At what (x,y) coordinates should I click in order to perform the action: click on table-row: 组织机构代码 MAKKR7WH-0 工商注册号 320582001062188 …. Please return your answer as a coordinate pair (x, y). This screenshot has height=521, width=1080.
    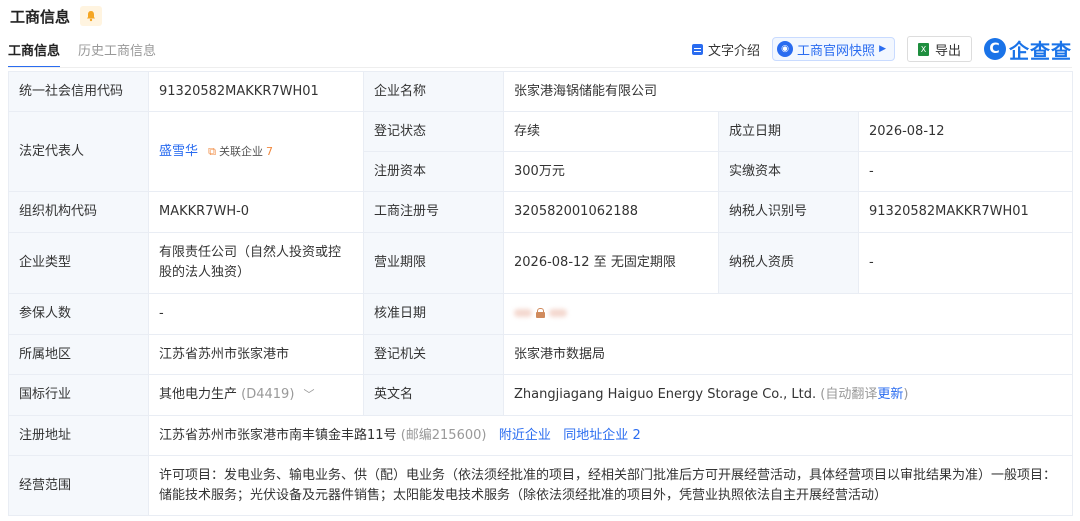
    Looking at the image, I should click on (540, 212).